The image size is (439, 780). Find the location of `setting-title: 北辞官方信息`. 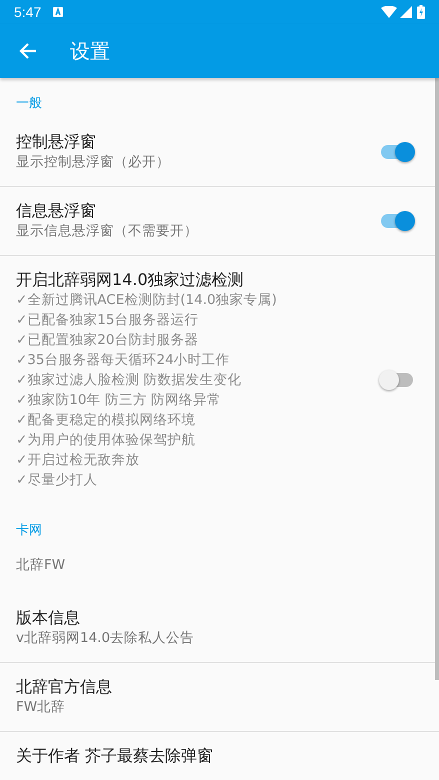

setting-title: 北辞官方信息 is located at coordinates (64, 687).